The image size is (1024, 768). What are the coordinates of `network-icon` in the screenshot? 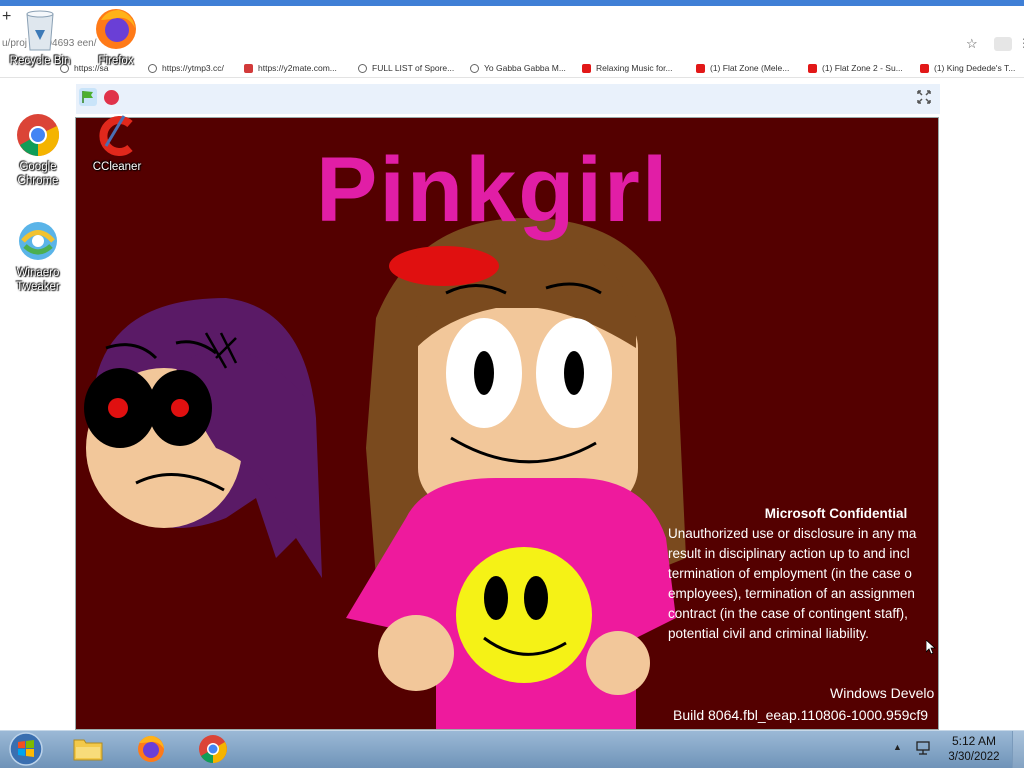 It's located at (923, 750).